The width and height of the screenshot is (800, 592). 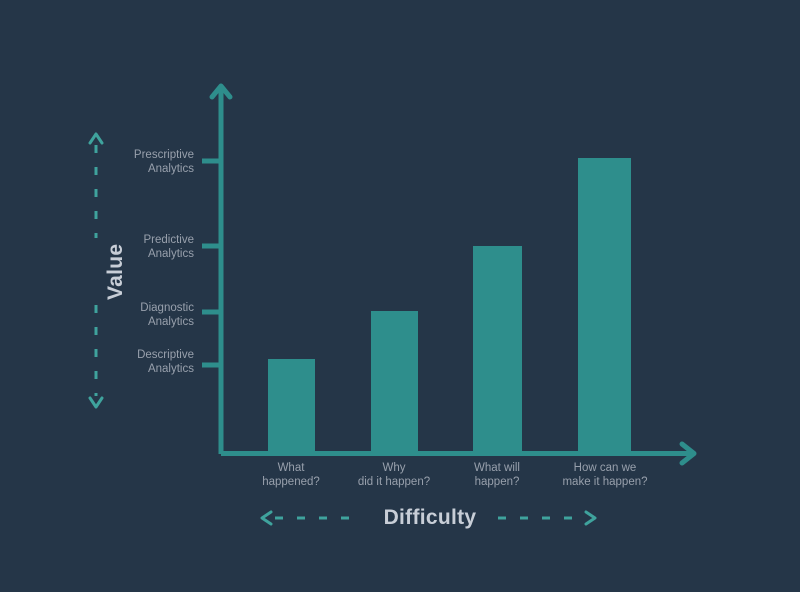 What do you see at coordinates (165, 355) in the screenshot?
I see `y-tick-label-descriptive-line1: Descriptive` at bounding box center [165, 355].